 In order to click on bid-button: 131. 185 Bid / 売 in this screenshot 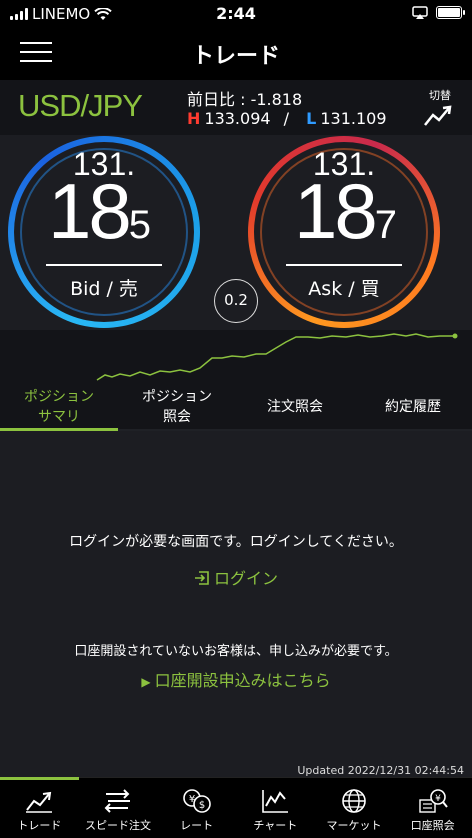, I will do `click(104, 232)`.